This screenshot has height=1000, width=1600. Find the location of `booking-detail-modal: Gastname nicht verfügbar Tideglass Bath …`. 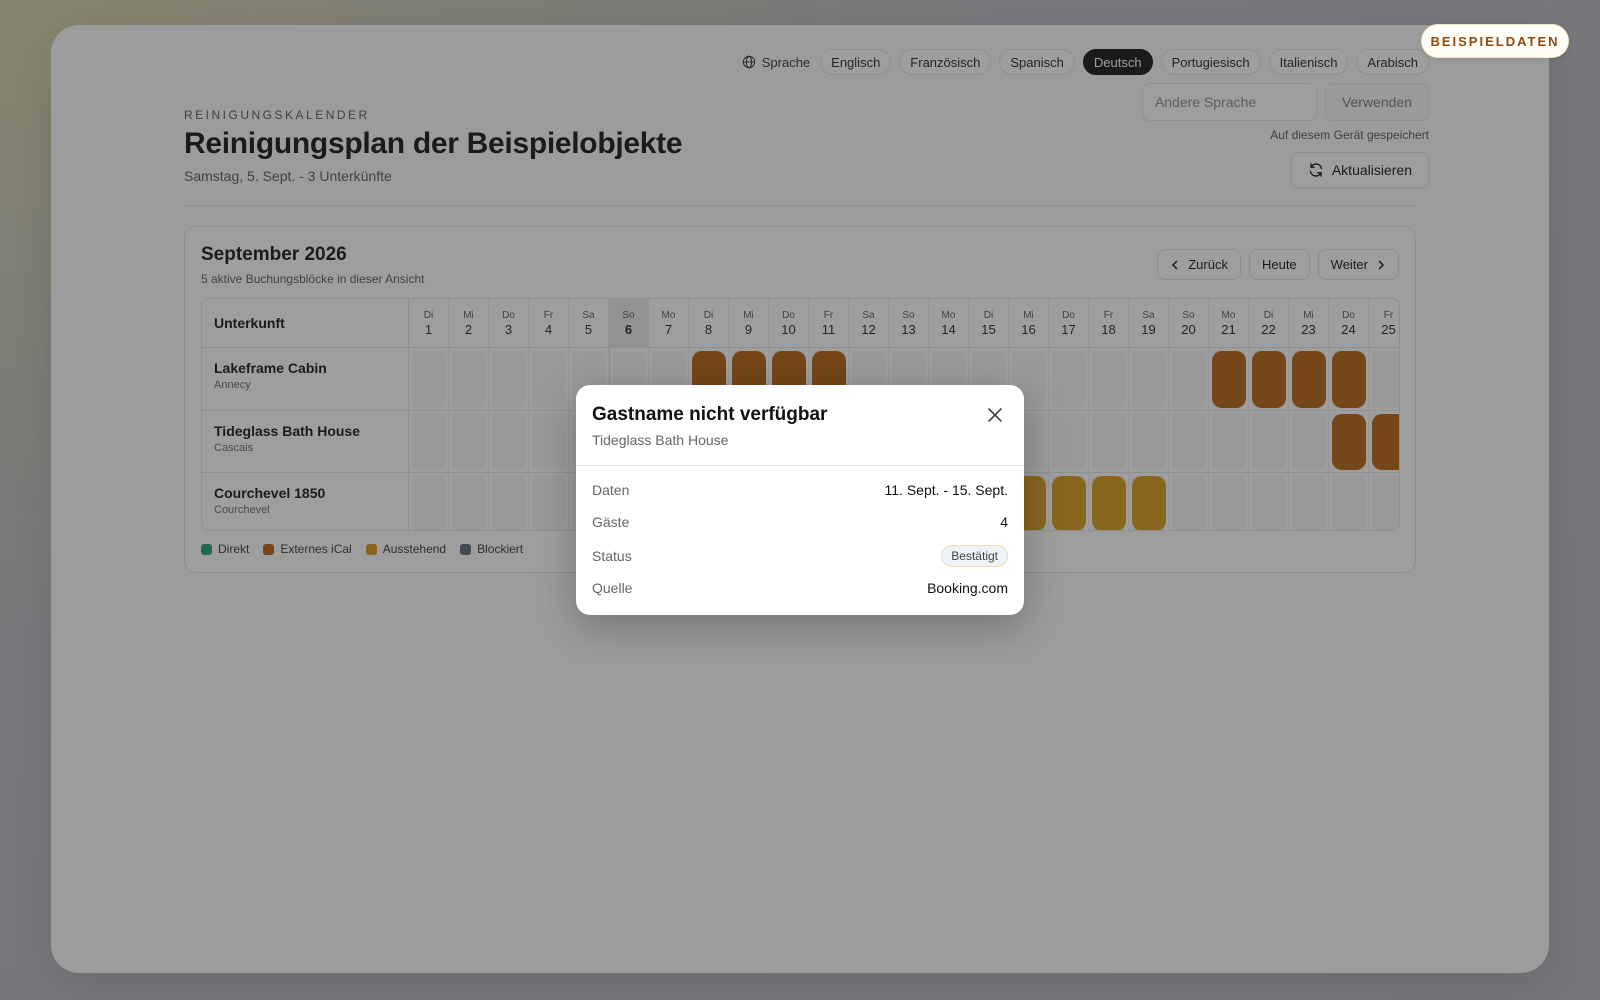

booking-detail-modal: Gastname nicht verfügbar Tideglass Bath … is located at coordinates (800, 500).